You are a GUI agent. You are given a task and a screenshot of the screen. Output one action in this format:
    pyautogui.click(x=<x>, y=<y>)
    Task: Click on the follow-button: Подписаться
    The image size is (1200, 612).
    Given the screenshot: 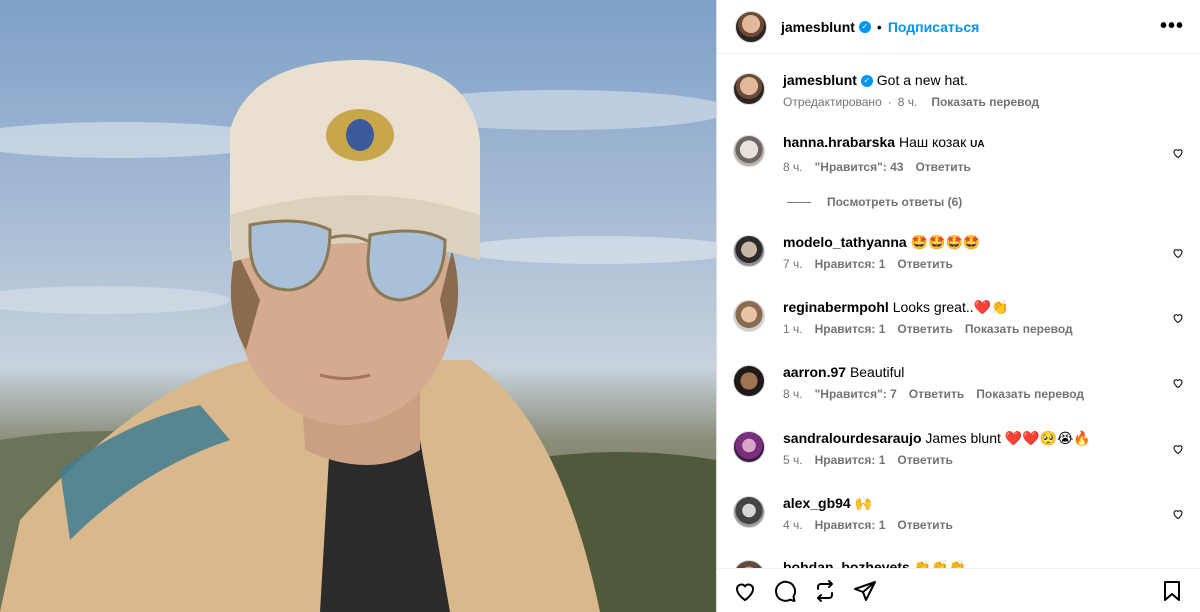 What is the action you would take?
    pyautogui.click(x=934, y=27)
    